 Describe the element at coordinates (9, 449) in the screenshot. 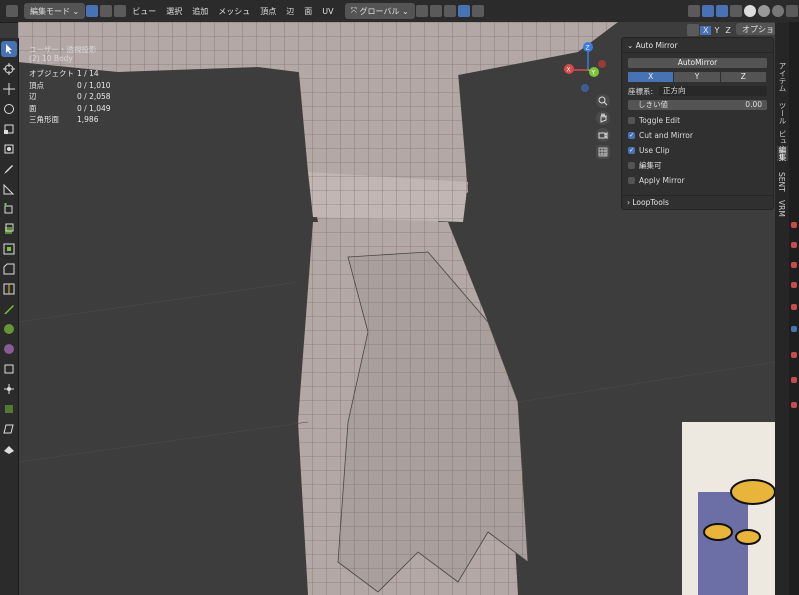

I see `rip-tool` at that location.